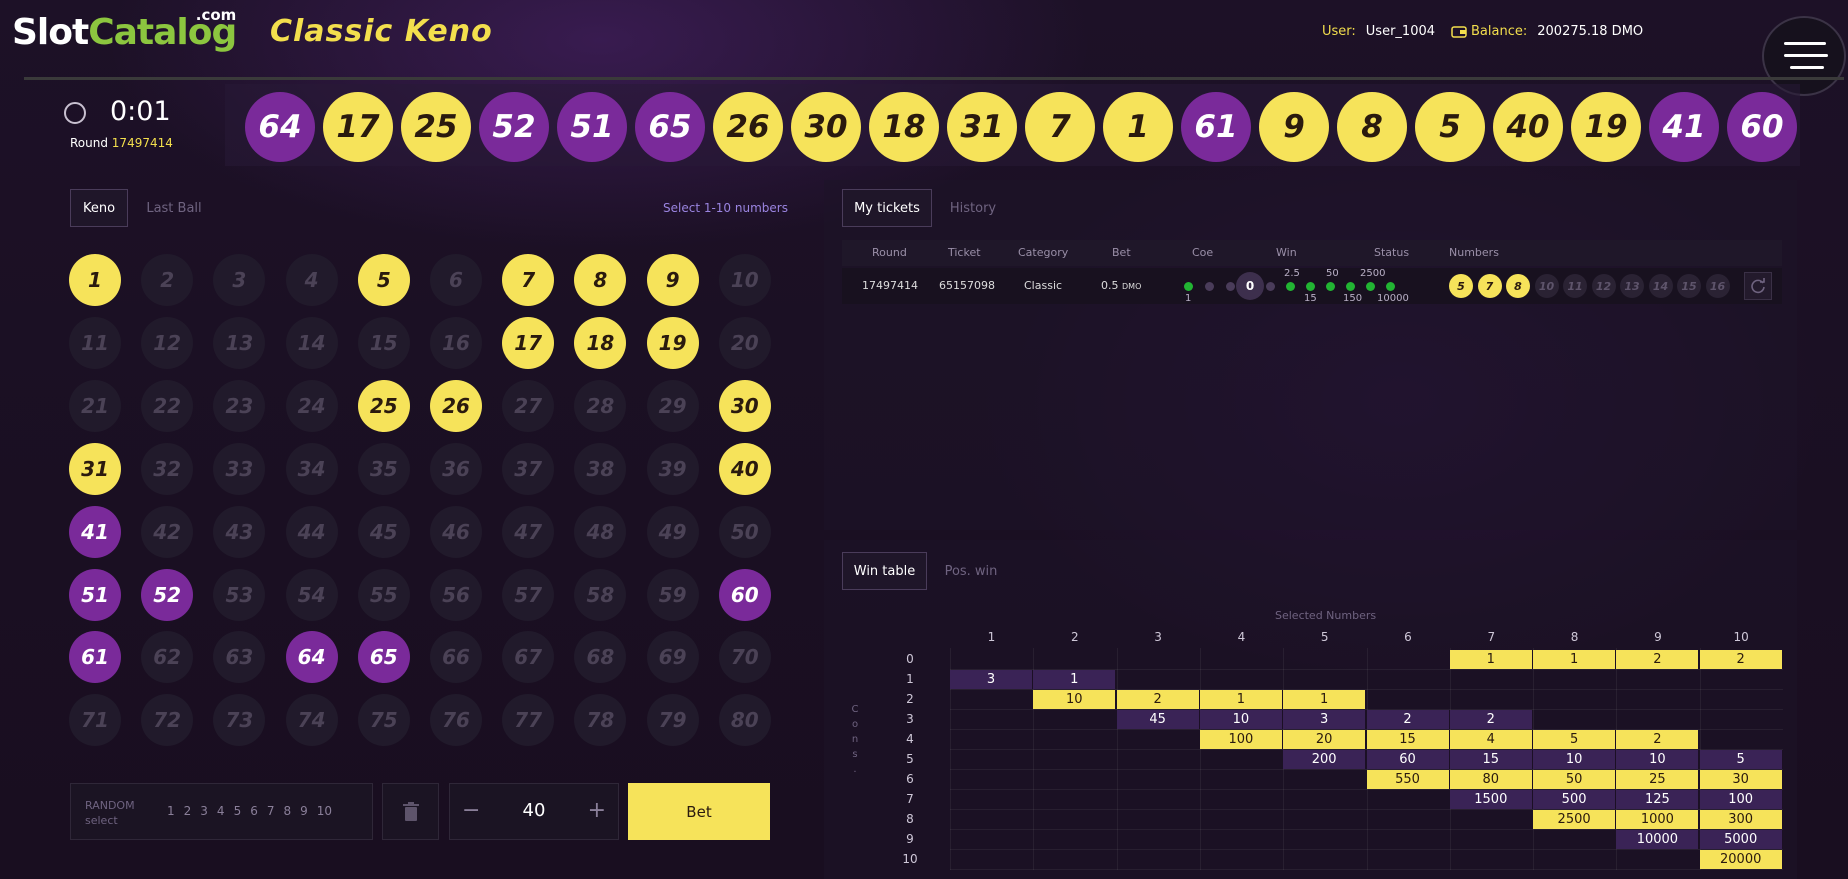 This screenshot has height=879, width=1848. What do you see at coordinates (99, 208) in the screenshot?
I see `tab-keno: Keno` at bounding box center [99, 208].